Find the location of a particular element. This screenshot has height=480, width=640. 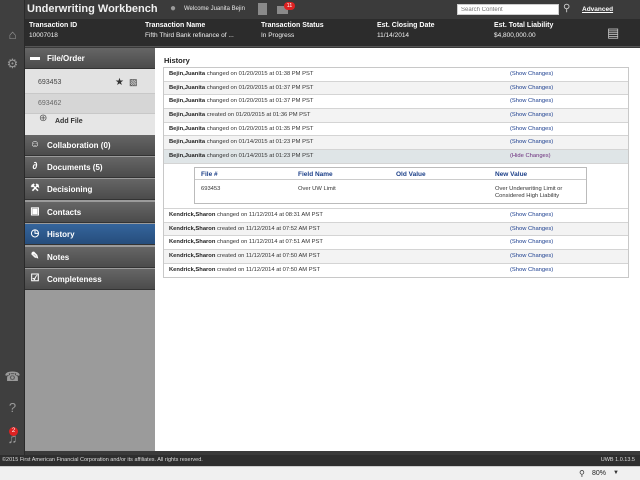

nav-decisioning: ⚒ Decisioning is located at coordinates (90, 189).